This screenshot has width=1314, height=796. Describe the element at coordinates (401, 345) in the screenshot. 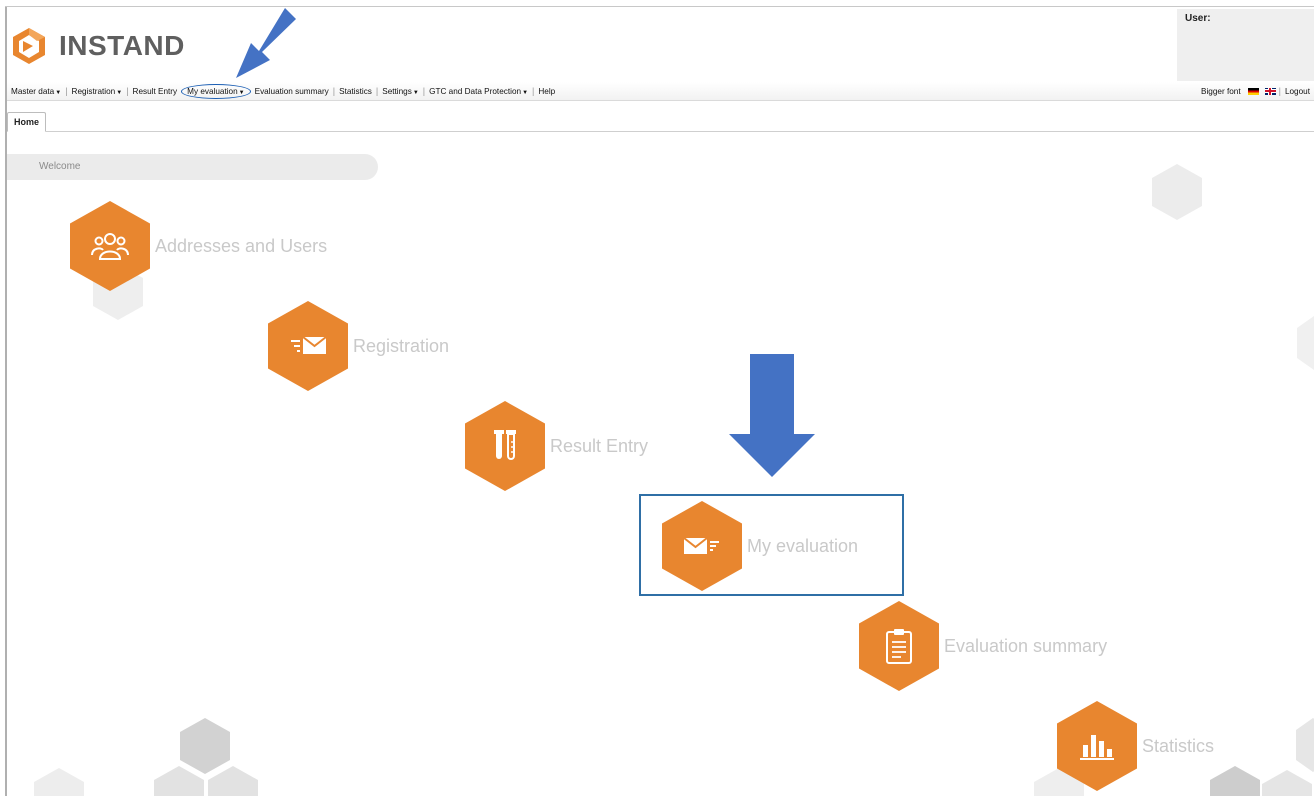

I see `tile-label: Registration` at that location.